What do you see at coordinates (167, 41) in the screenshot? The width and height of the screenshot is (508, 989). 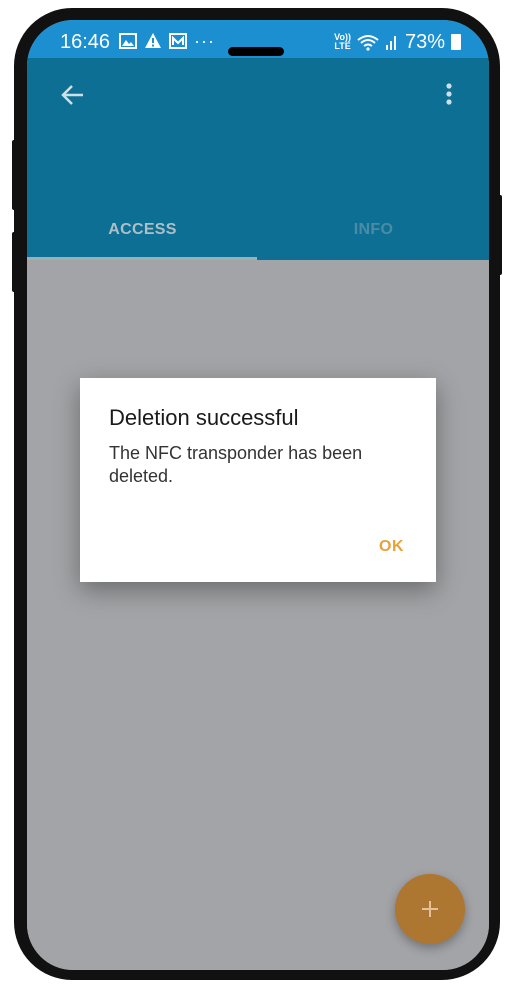 I see `notification-icons: ···` at bounding box center [167, 41].